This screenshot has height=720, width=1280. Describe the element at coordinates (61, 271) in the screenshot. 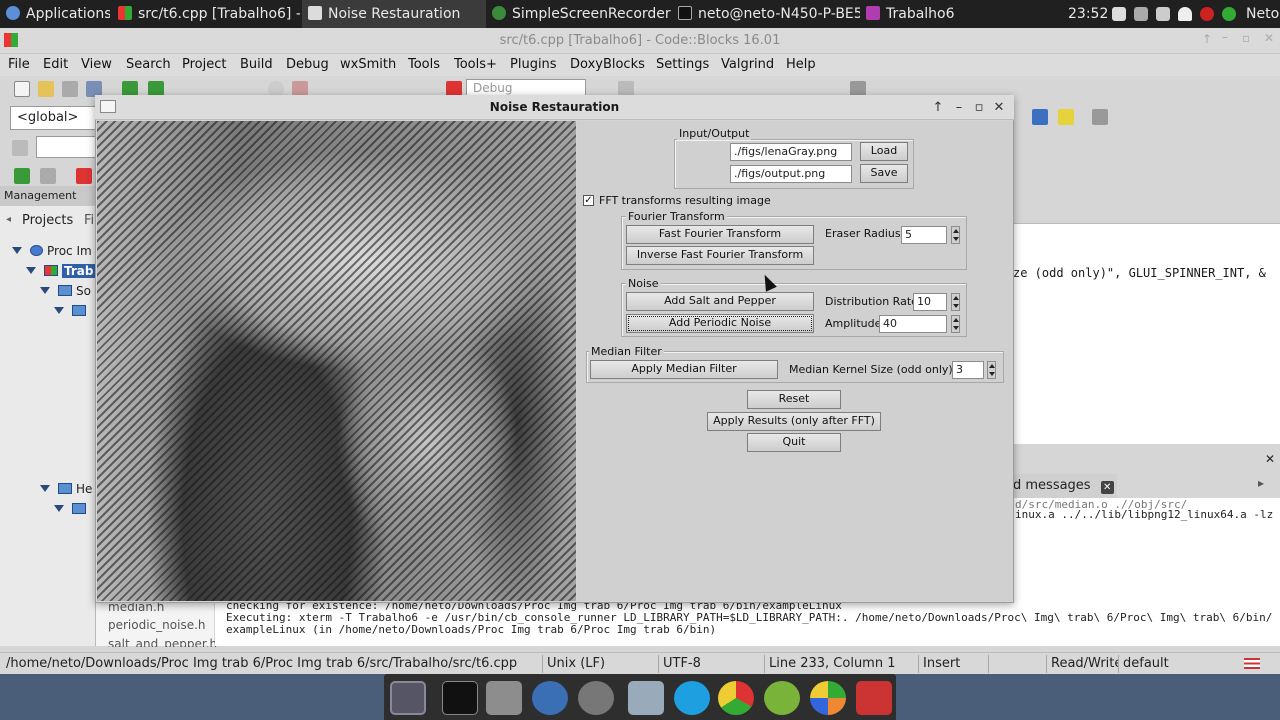

I see `tree-project: Trab` at that location.